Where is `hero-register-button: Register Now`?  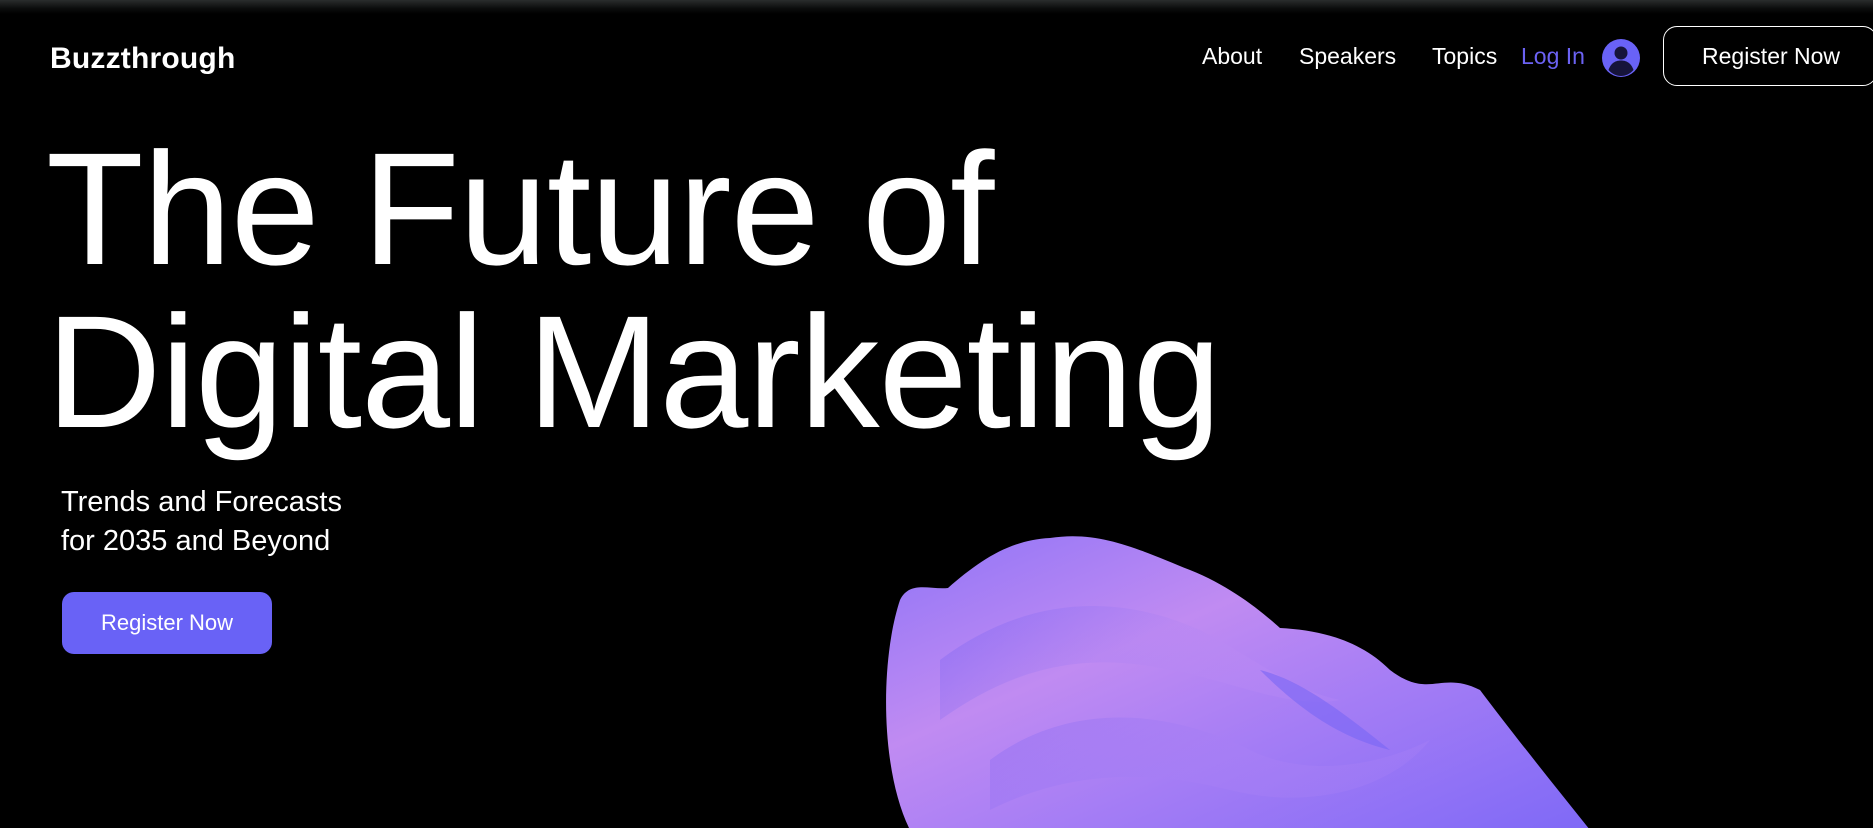 hero-register-button: Register Now is located at coordinates (167, 623).